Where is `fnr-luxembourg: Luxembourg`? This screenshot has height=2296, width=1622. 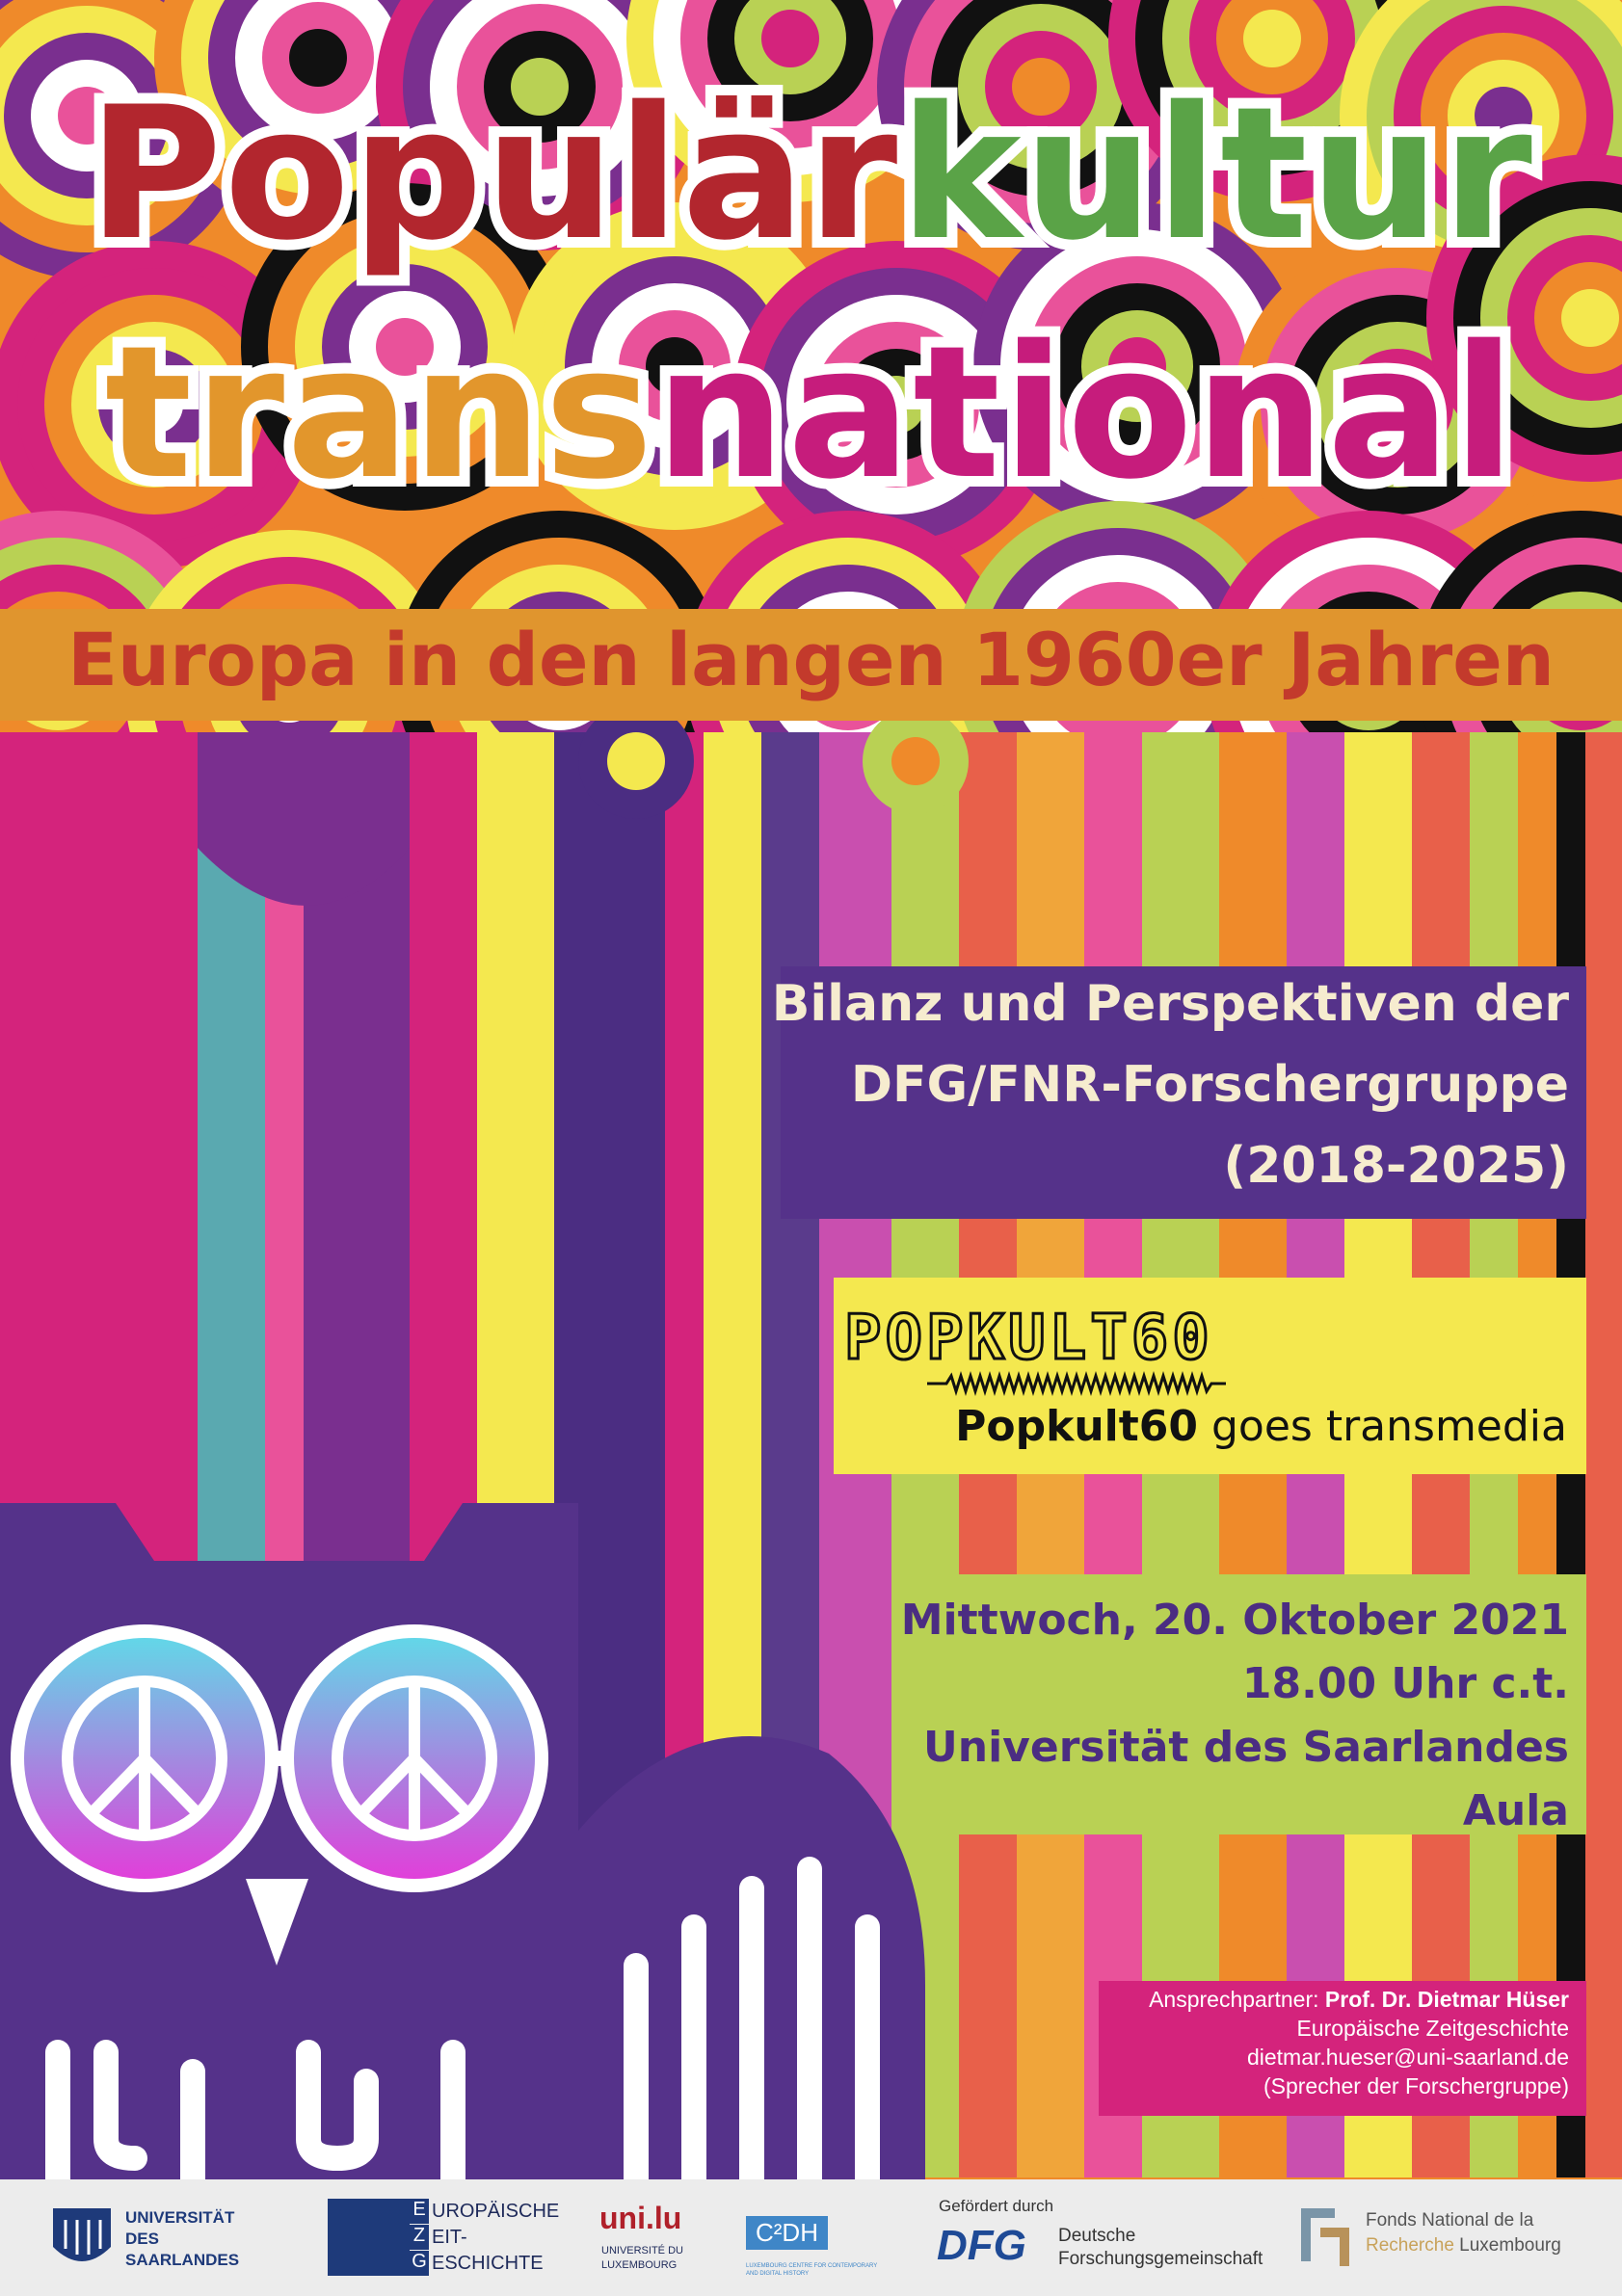 fnr-luxembourg: Luxembourg is located at coordinates (1507, 2245).